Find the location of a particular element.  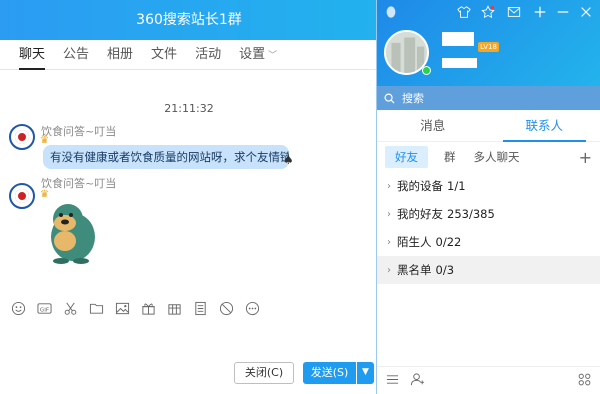

level-badge: LV18 is located at coordinates (488, 47).